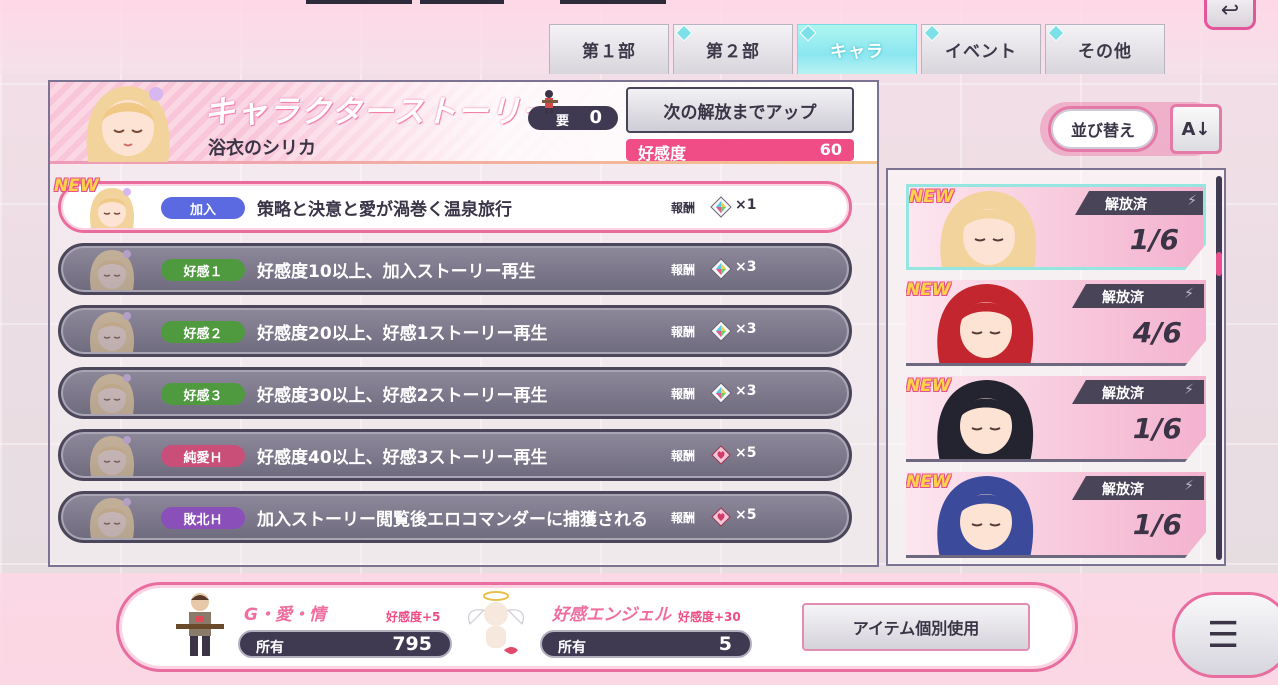 The width and height of the screenshot is (1278, 685). I want to click on tab-character: キャラ, so click(857, 49).